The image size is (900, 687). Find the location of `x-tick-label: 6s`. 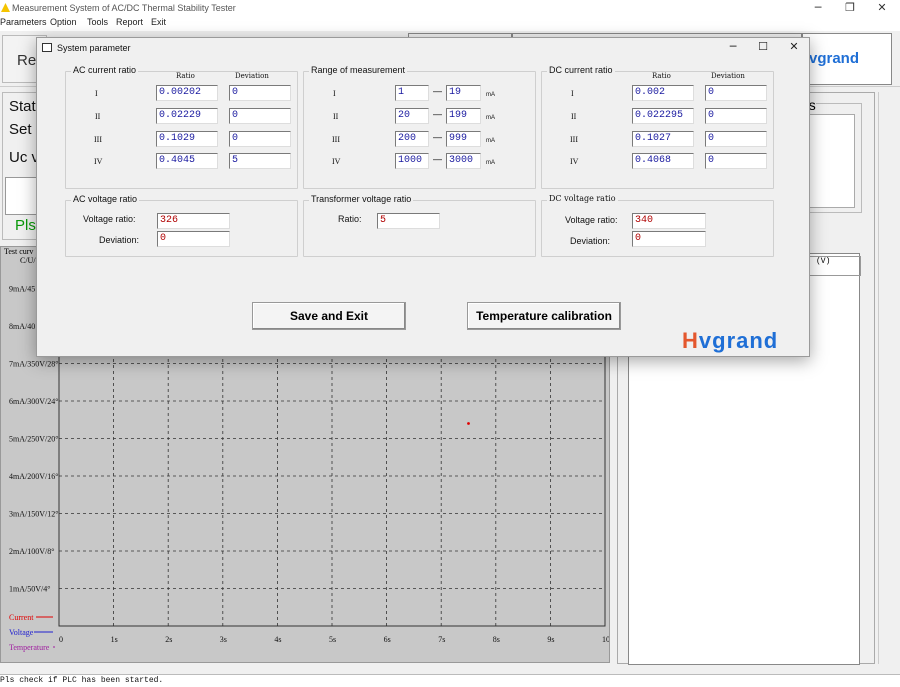

x-tick-label: 6s is located at coordinates (387, 639).